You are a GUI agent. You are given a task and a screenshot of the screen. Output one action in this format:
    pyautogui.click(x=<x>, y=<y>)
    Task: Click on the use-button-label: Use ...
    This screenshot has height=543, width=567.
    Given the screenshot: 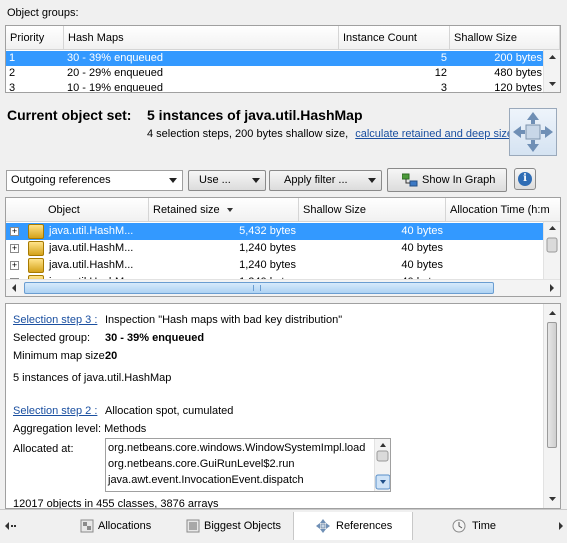 What is the action you would take?
    pyautogui.click(x=215, y=180)
    